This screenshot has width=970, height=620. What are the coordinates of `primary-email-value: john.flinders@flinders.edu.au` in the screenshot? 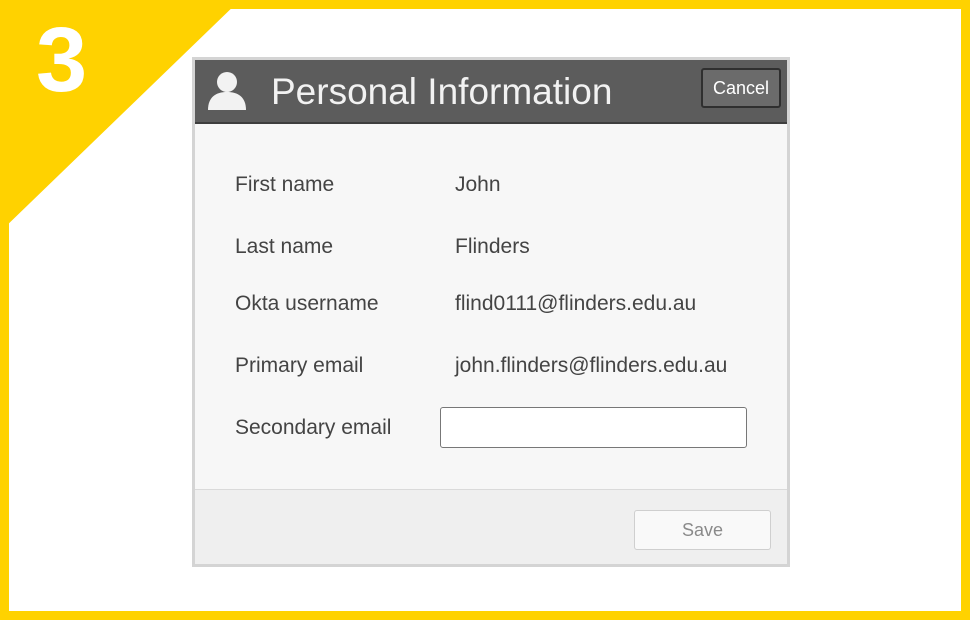 It's located at (591, 365).